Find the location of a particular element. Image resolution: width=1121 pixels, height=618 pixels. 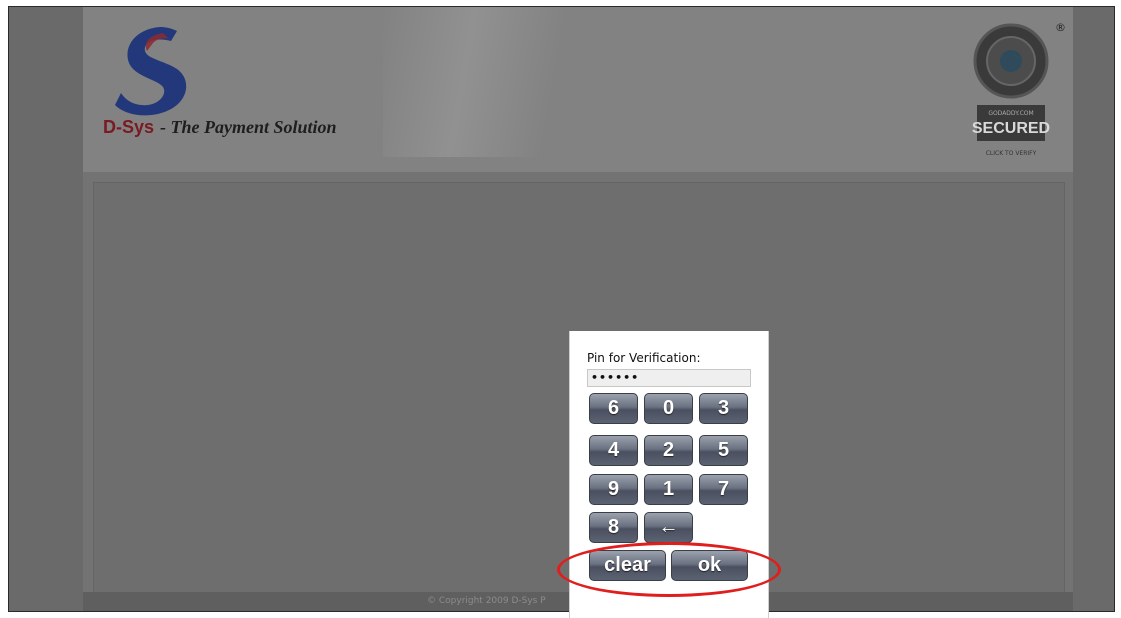

seal-registered-mark: ® is located at coordinates (1060, 27).